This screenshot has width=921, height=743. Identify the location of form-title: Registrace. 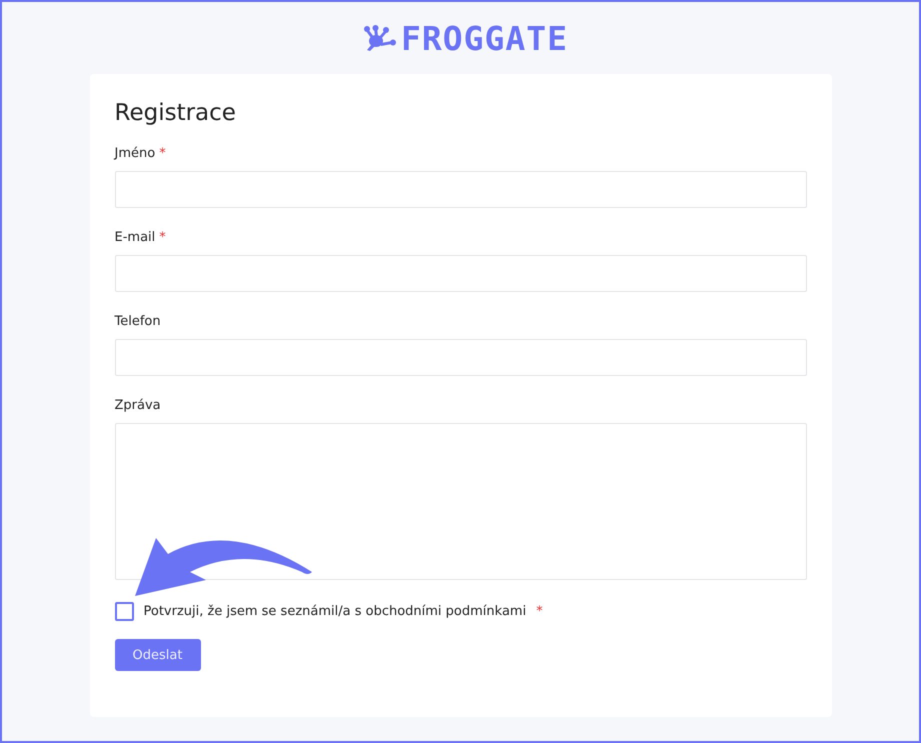
(175, 113).